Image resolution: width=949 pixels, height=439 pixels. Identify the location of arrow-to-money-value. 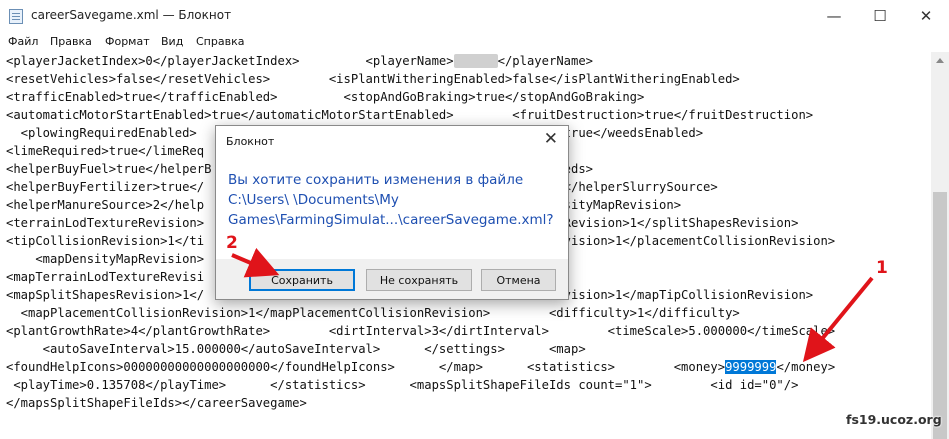
(838, 319).